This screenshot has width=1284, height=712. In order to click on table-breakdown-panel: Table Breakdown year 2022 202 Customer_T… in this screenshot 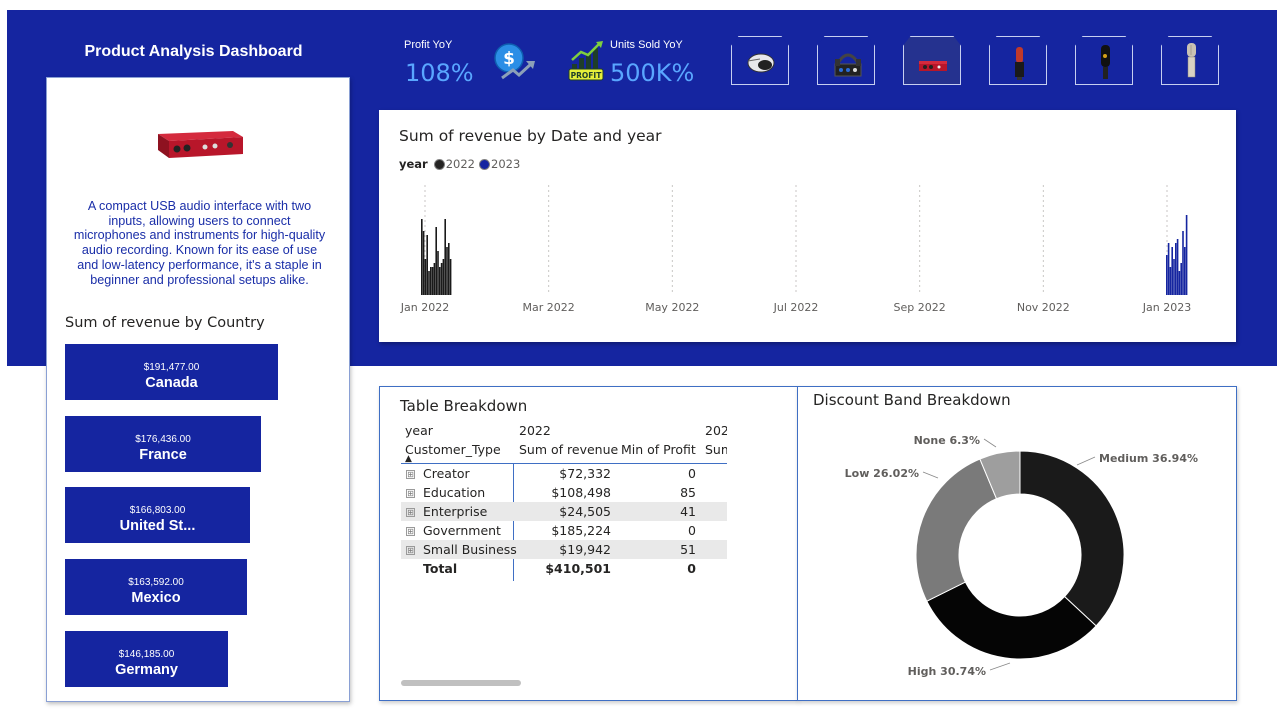, I will do `click(588, 543)`.